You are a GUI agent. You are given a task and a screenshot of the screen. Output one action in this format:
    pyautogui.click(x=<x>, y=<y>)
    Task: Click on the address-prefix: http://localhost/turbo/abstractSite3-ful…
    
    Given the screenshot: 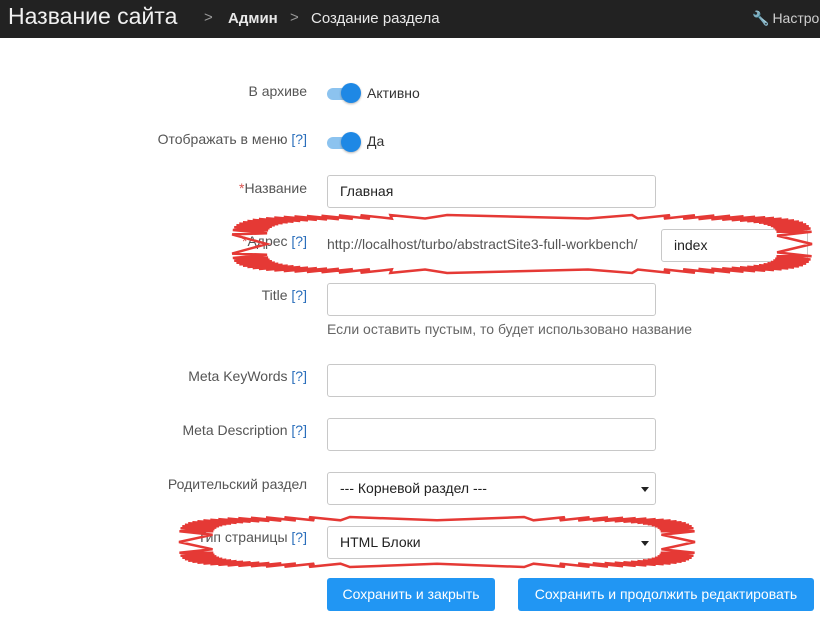 What is the action you would take?
    pyautogui.click(x=482, y=244)
    